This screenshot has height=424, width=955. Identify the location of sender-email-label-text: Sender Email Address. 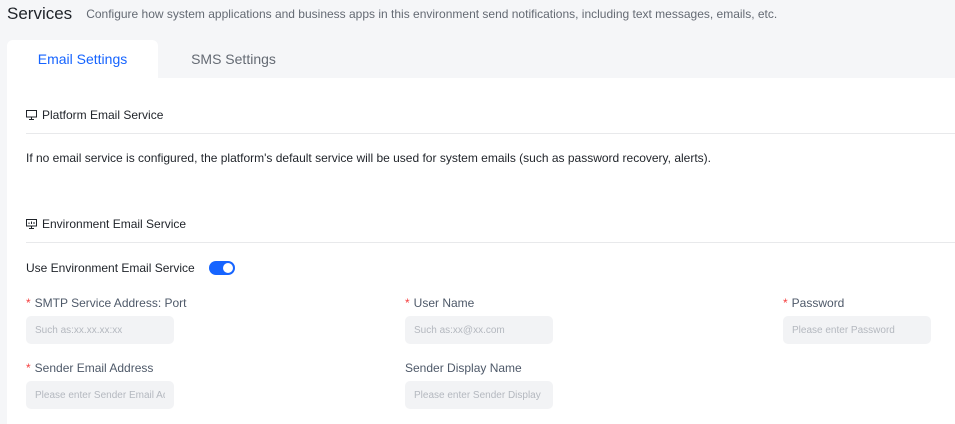
(94, 368).